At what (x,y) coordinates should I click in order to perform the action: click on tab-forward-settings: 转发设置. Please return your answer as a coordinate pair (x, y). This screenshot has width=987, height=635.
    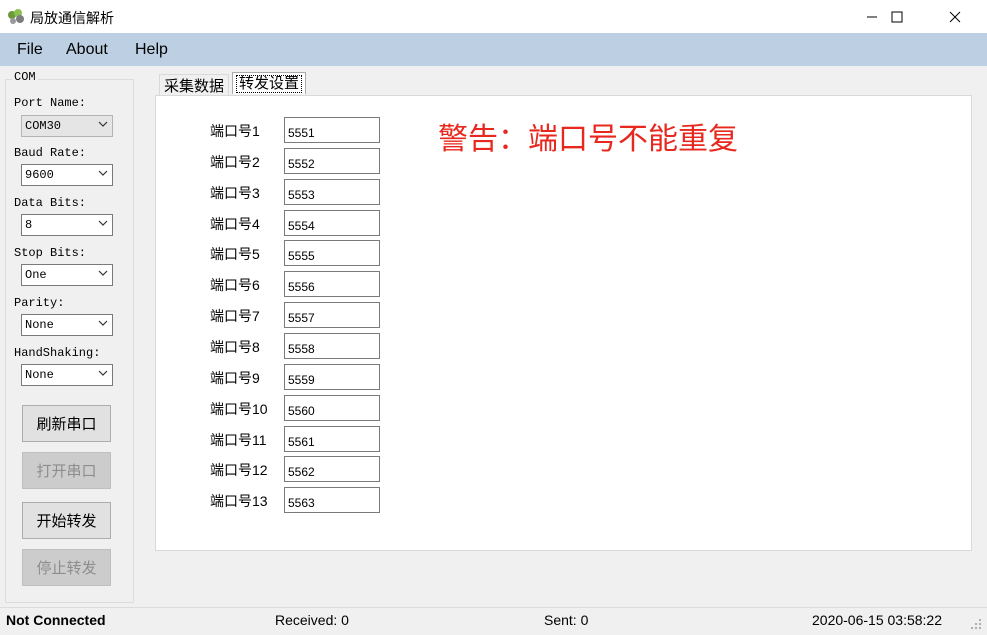
    Looking at the image, I should click on (269, 83).